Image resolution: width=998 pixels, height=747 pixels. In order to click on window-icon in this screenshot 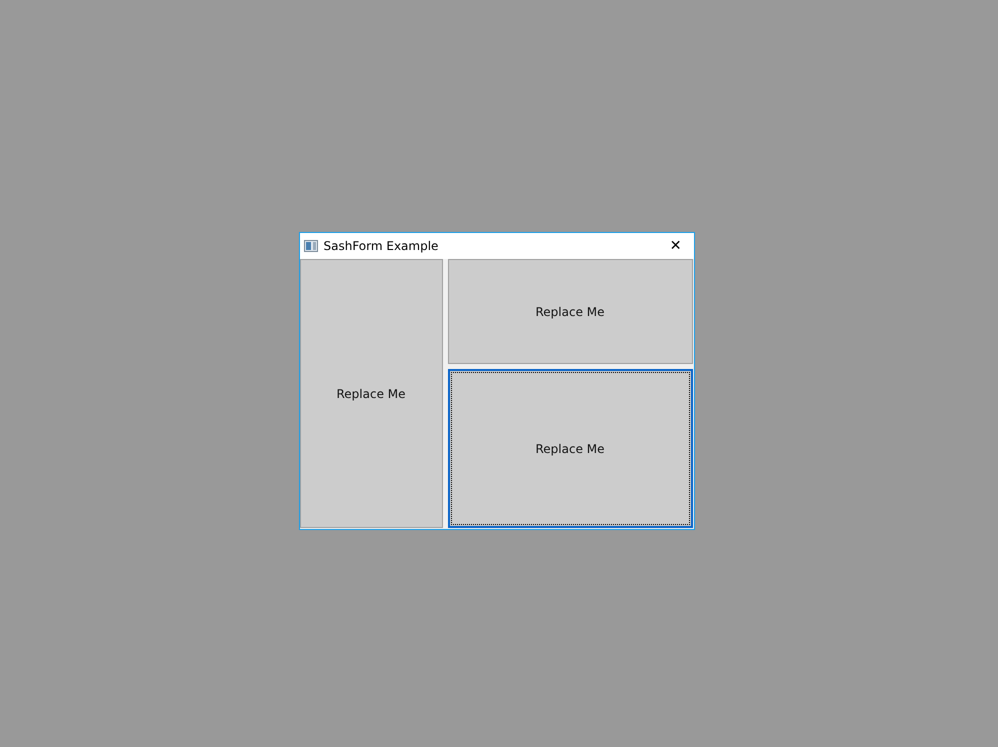, I will do `click(311, 246)`.